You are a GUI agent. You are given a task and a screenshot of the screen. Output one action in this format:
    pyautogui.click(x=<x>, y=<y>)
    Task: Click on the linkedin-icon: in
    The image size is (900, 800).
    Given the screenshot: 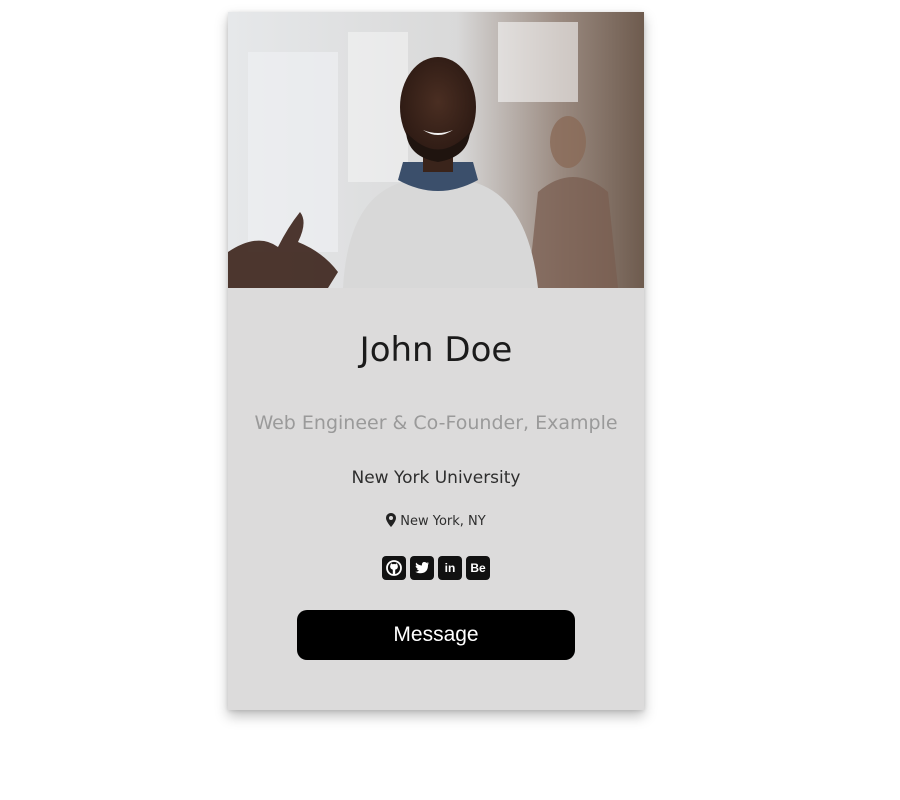 What is the action you would take?
    pyautogui.click(x=450, y=568)
    